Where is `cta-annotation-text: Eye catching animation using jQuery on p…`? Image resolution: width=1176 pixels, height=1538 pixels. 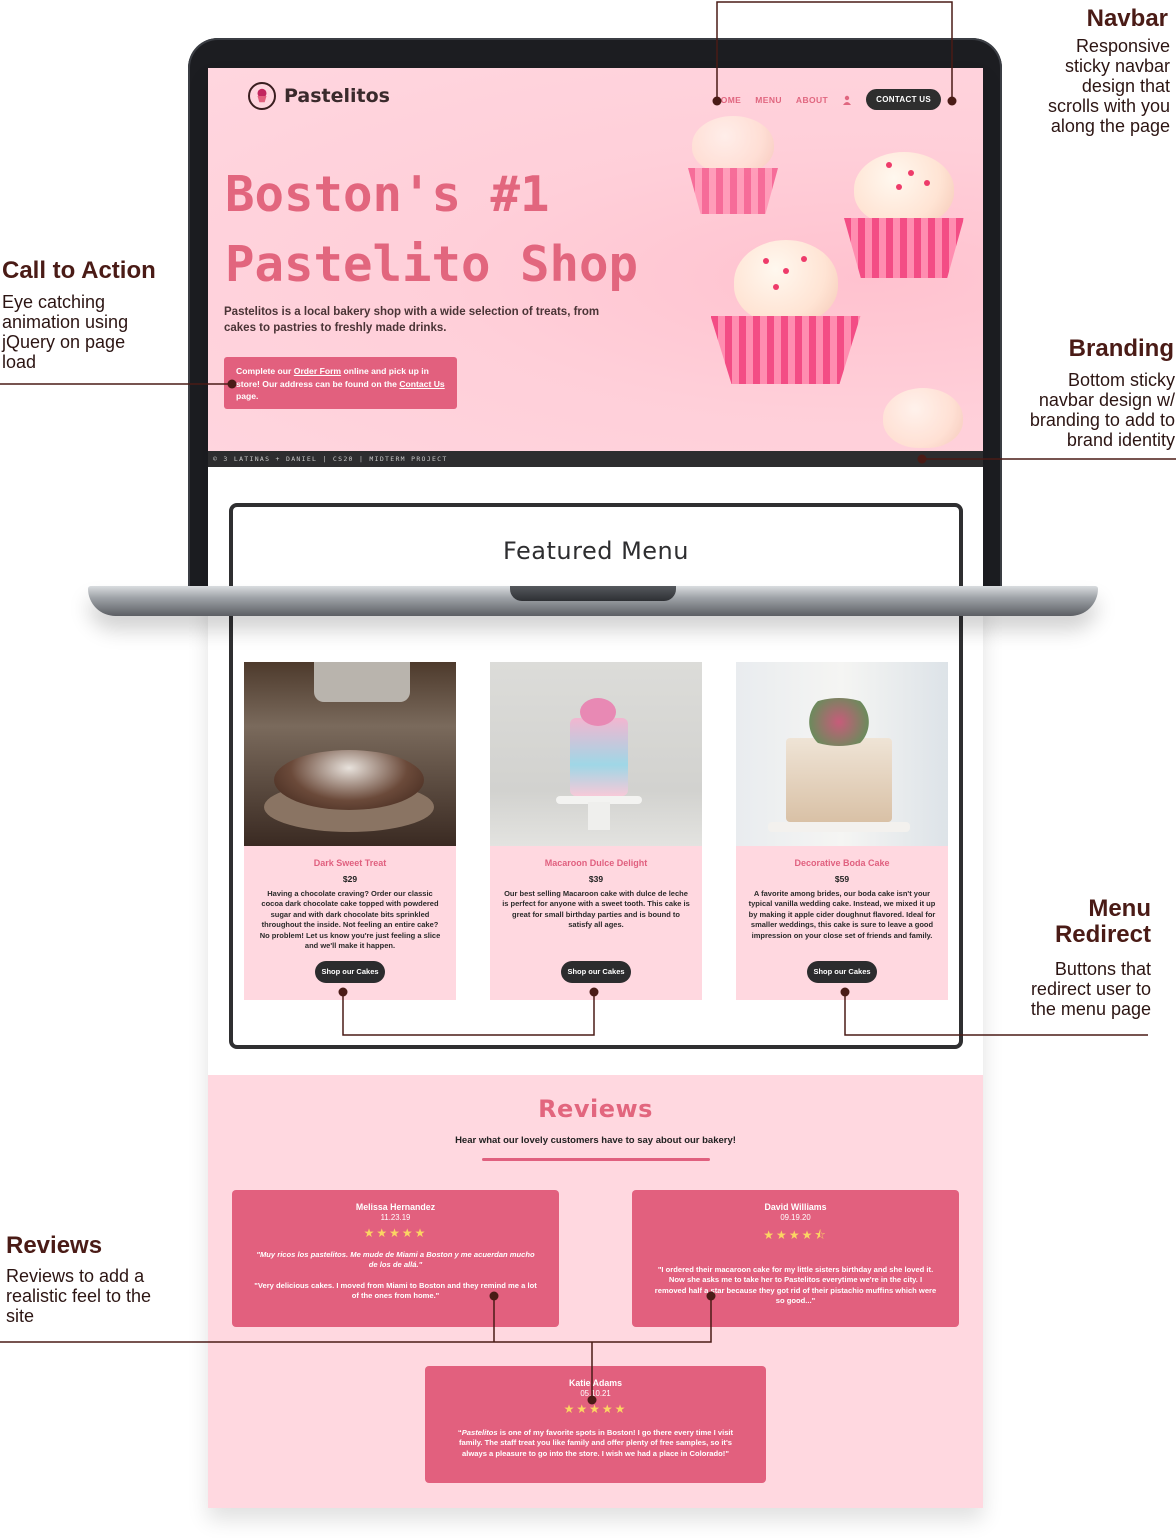 cta-annotation-text: Eye catching animation using jQuery on p… is located at coordinates (87, 332).